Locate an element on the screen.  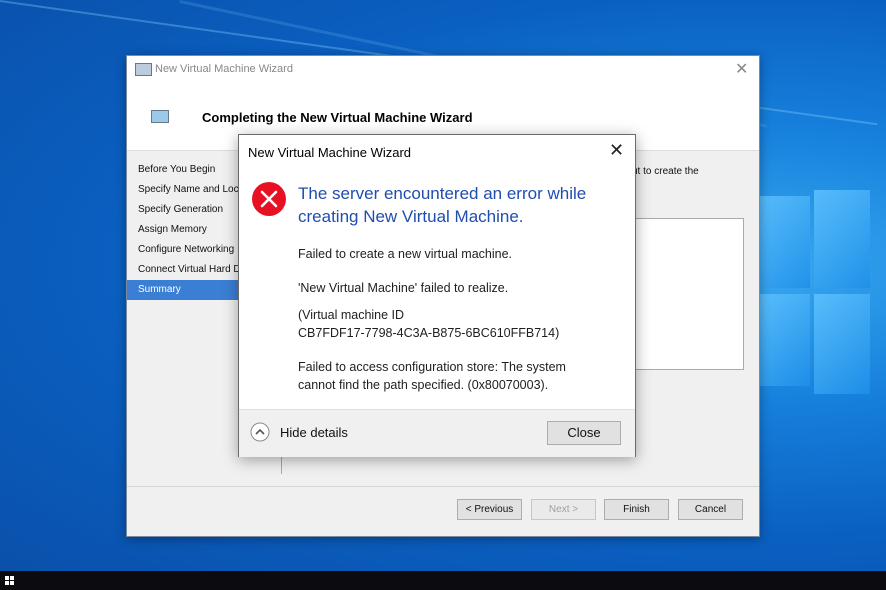
hide-details-toggle: Hide details is located at coordinates (314, 432).